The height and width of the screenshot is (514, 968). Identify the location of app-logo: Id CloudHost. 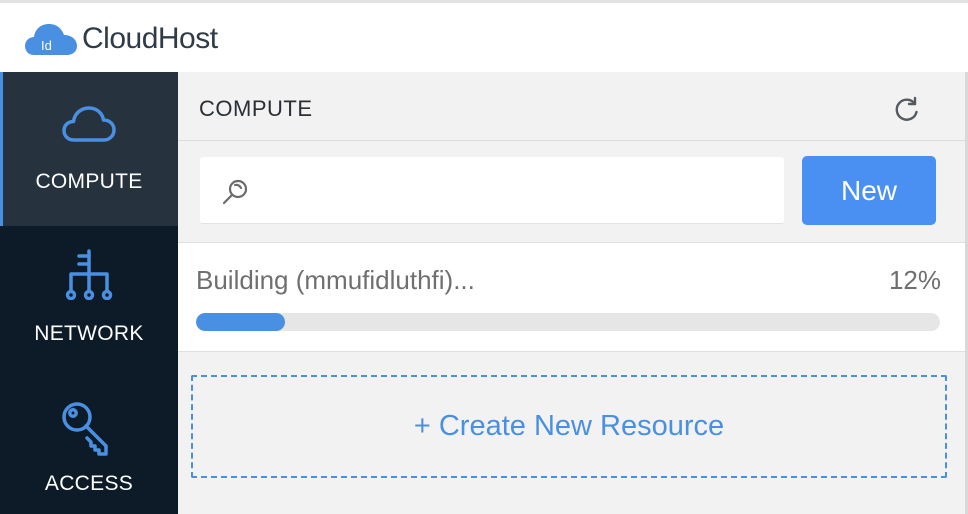
(121, 39).